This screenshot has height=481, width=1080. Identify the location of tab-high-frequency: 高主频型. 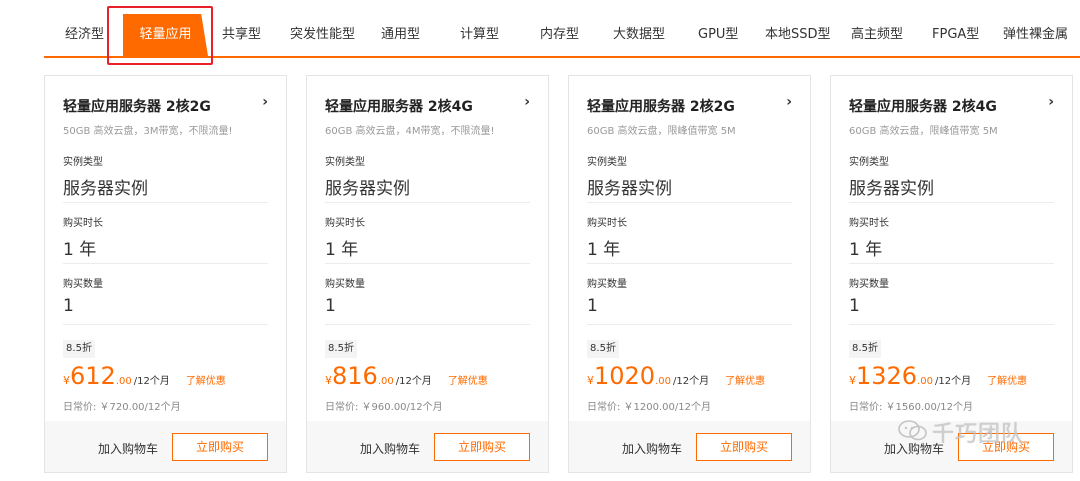
(877, 35).